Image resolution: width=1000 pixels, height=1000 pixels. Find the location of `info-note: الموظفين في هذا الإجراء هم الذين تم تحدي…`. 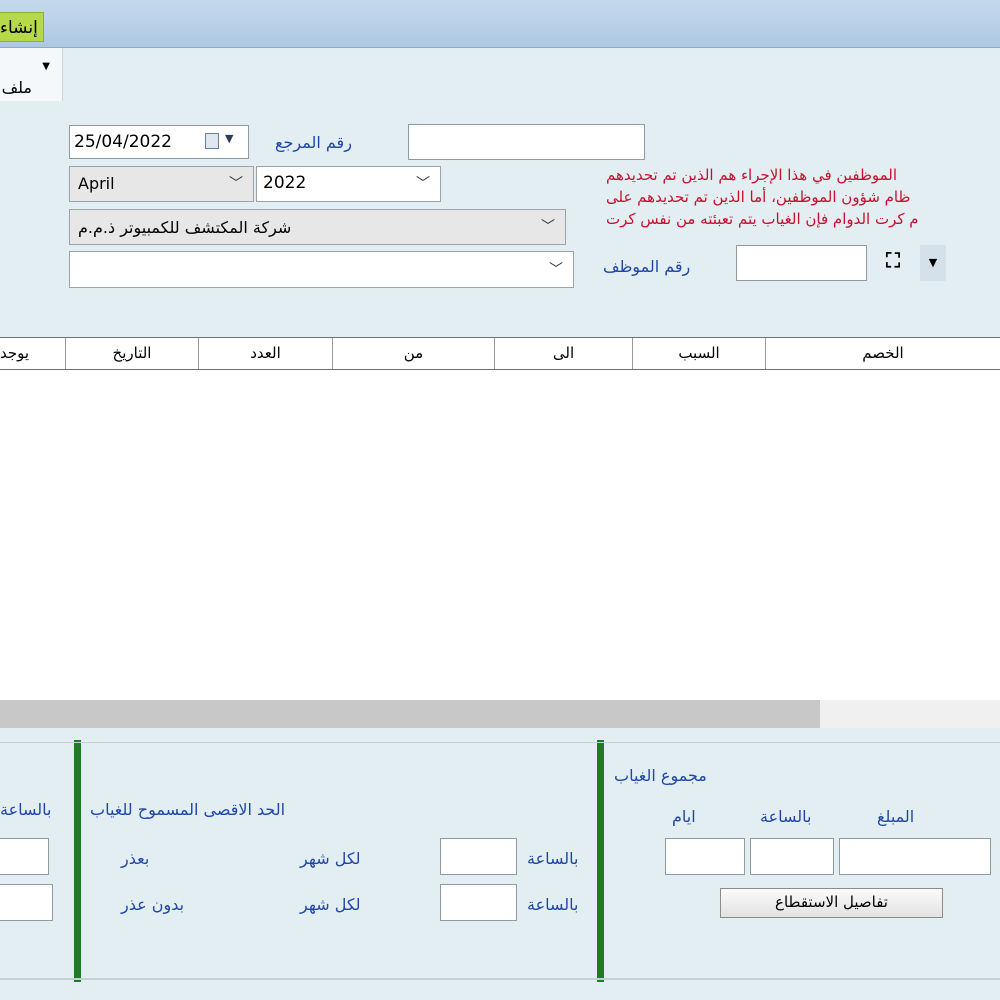

info-note: الموظفين في هذا الإجراء هم الذين تم تحدي… is located at coordinates (803, 197).